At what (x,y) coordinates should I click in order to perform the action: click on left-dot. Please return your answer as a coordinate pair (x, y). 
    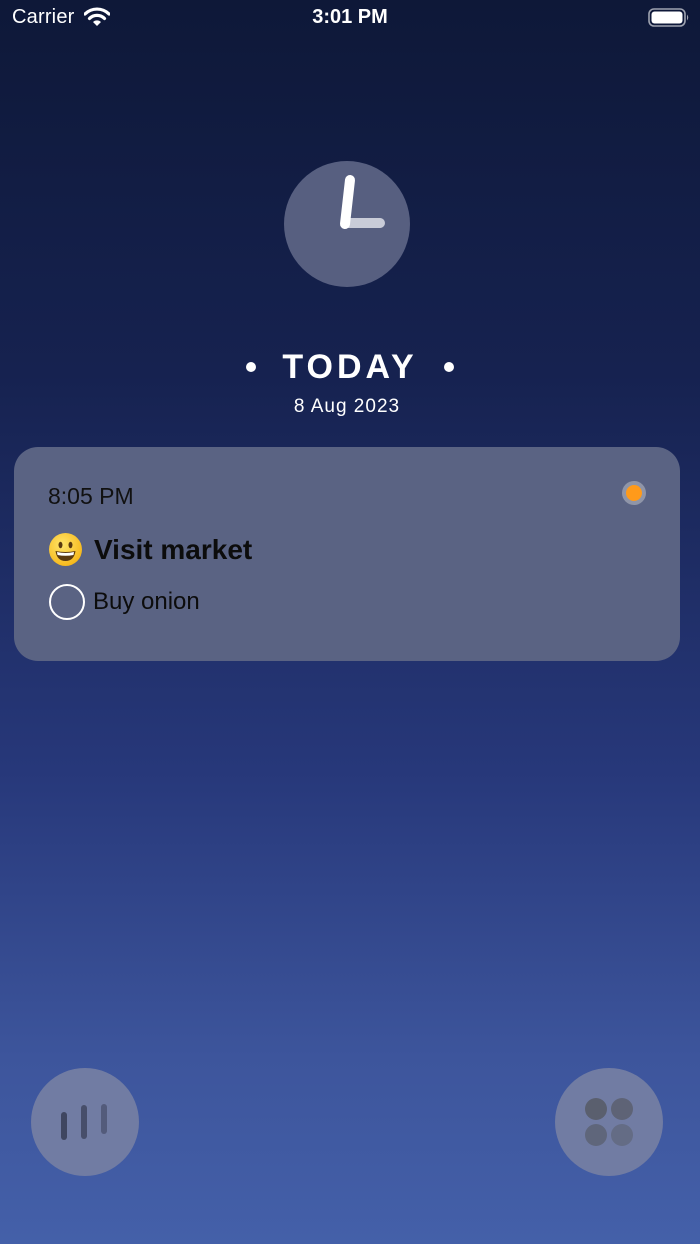
    Looking at the image, I should click on (251, 367).